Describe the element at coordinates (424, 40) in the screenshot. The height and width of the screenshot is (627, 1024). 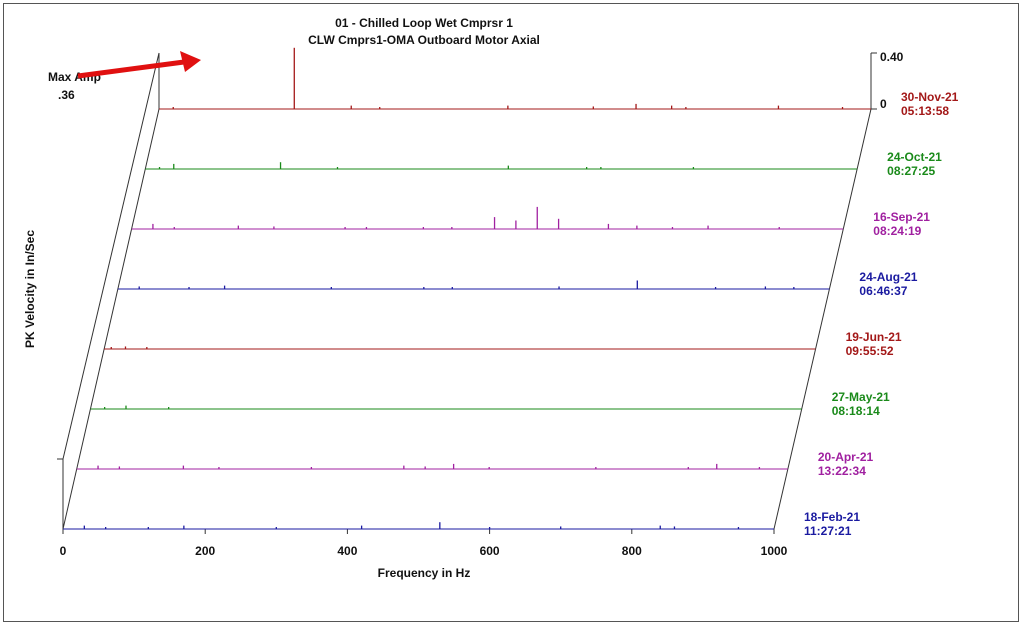
I see `chart-subtitle: CLW Cmprs1-OMA Outboard Motor Axial` at that location.